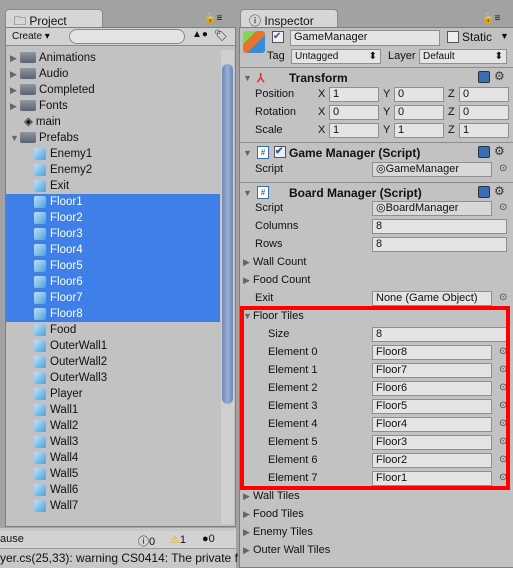 The height and width of the screenshot is (568, 513). I want to click on project-item: Floor4, so click(113, 250).